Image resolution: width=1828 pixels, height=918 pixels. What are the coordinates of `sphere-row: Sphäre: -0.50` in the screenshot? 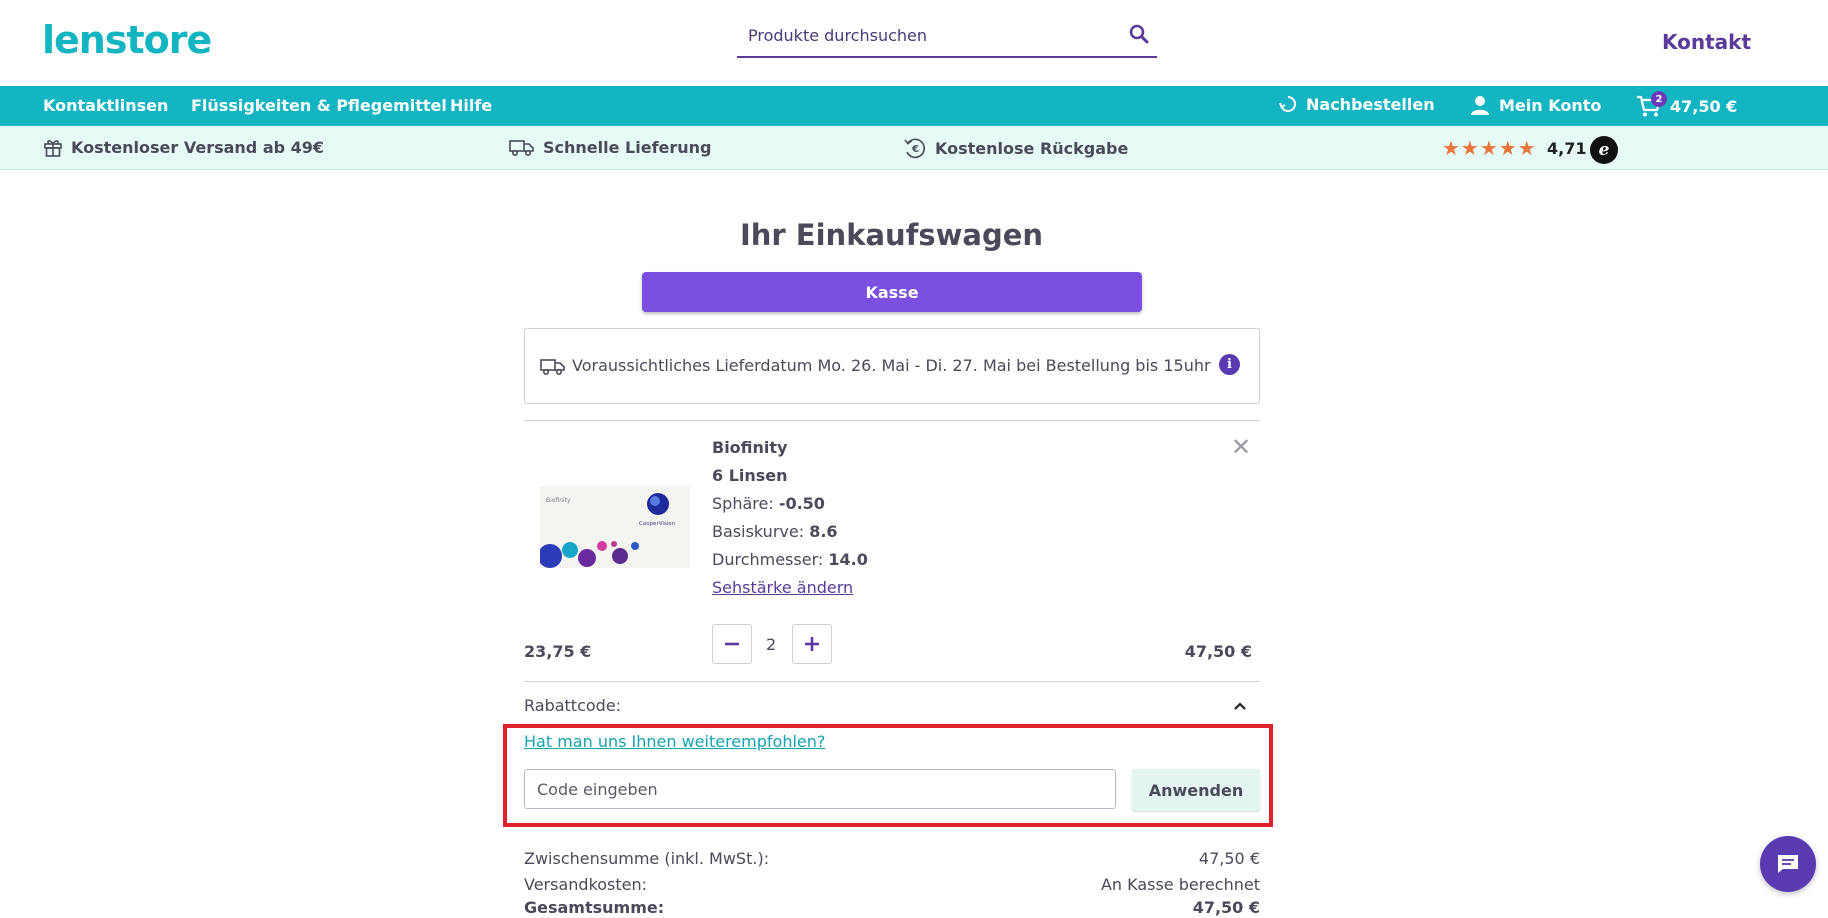 It's located at (768, 503).